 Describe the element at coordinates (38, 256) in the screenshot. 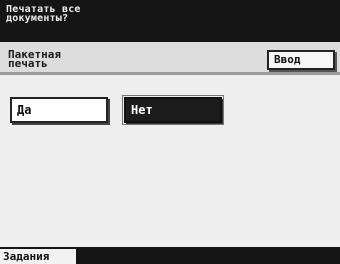

I see `jobs-tab: Задания` at that location.